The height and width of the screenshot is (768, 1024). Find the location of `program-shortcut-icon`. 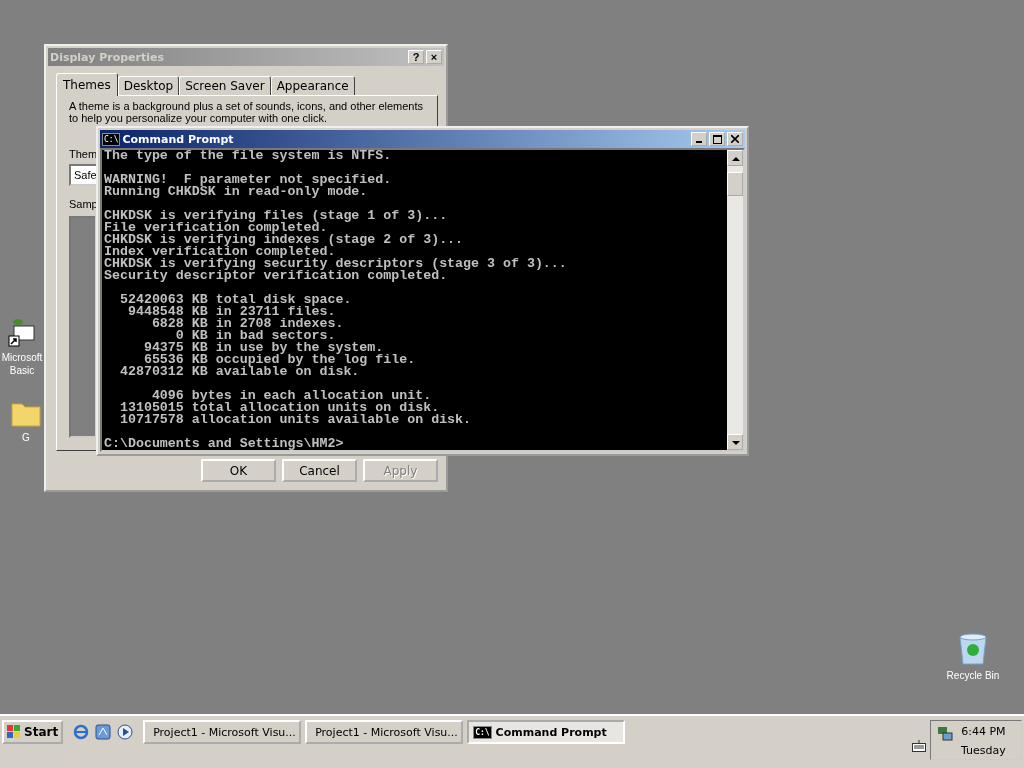

program-shortcut-icon is located at coordinates (22, 332).